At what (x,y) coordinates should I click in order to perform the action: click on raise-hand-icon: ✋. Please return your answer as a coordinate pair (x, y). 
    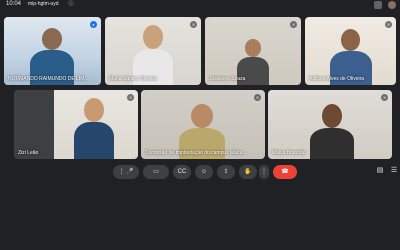
    Looking at the image, I should click on (248, 172).